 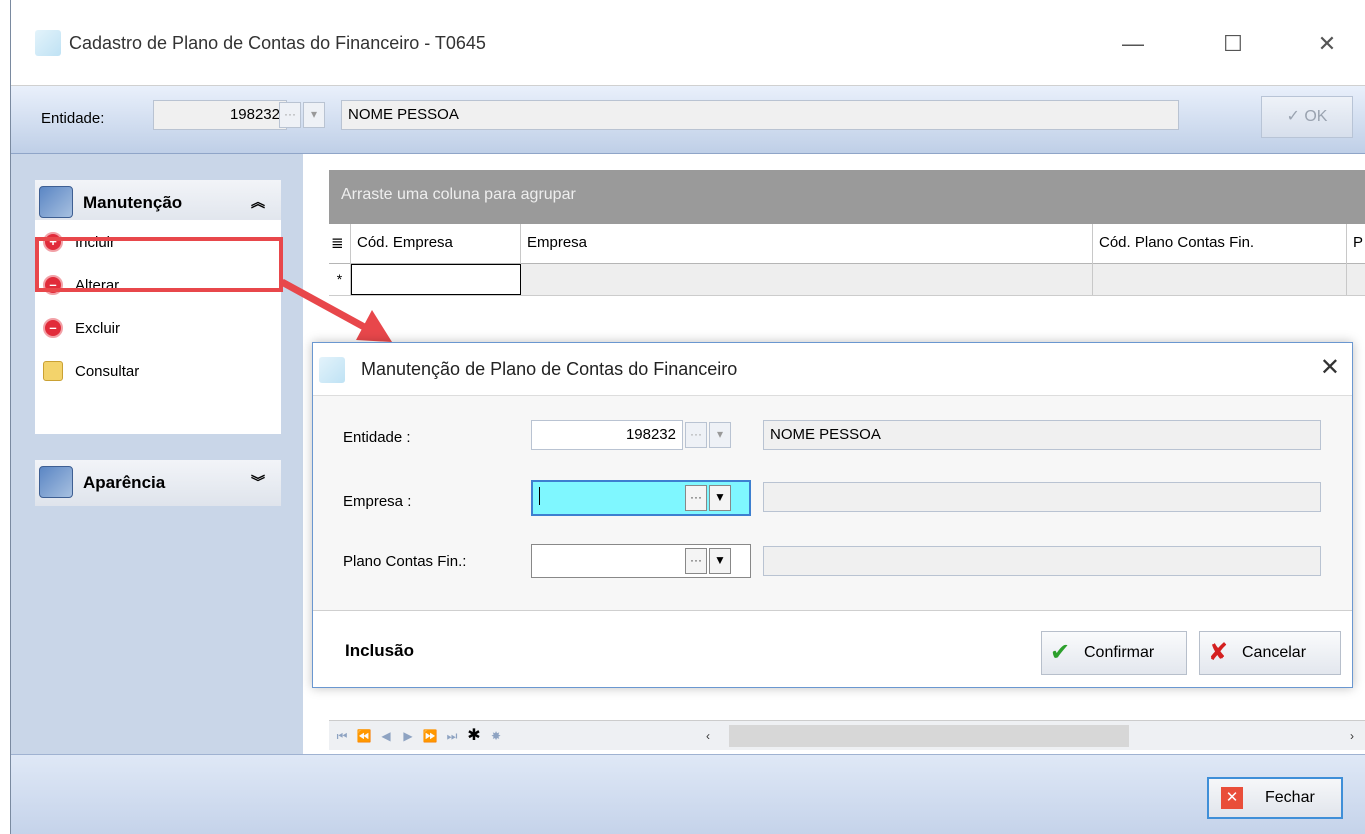 I want to click on sidebar-item-excluir: – Excluir, so click(x=158, y=329).